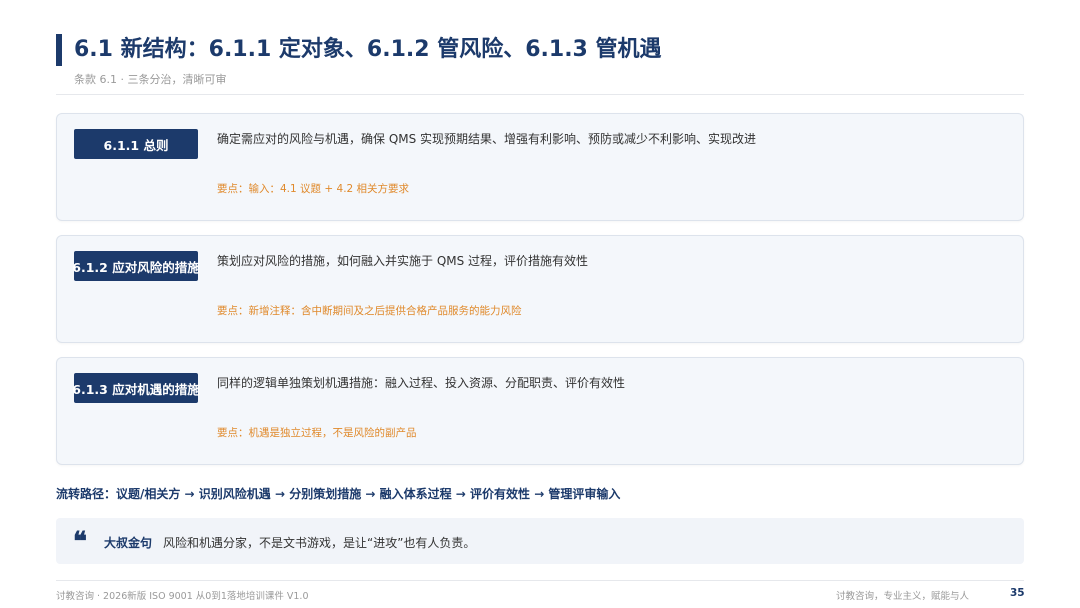  Describe the element at coordinates (150, 79) in the screenshot. I see `page-subtitle: 条款 6.1 · 三条分治，清晰可审` at that location.